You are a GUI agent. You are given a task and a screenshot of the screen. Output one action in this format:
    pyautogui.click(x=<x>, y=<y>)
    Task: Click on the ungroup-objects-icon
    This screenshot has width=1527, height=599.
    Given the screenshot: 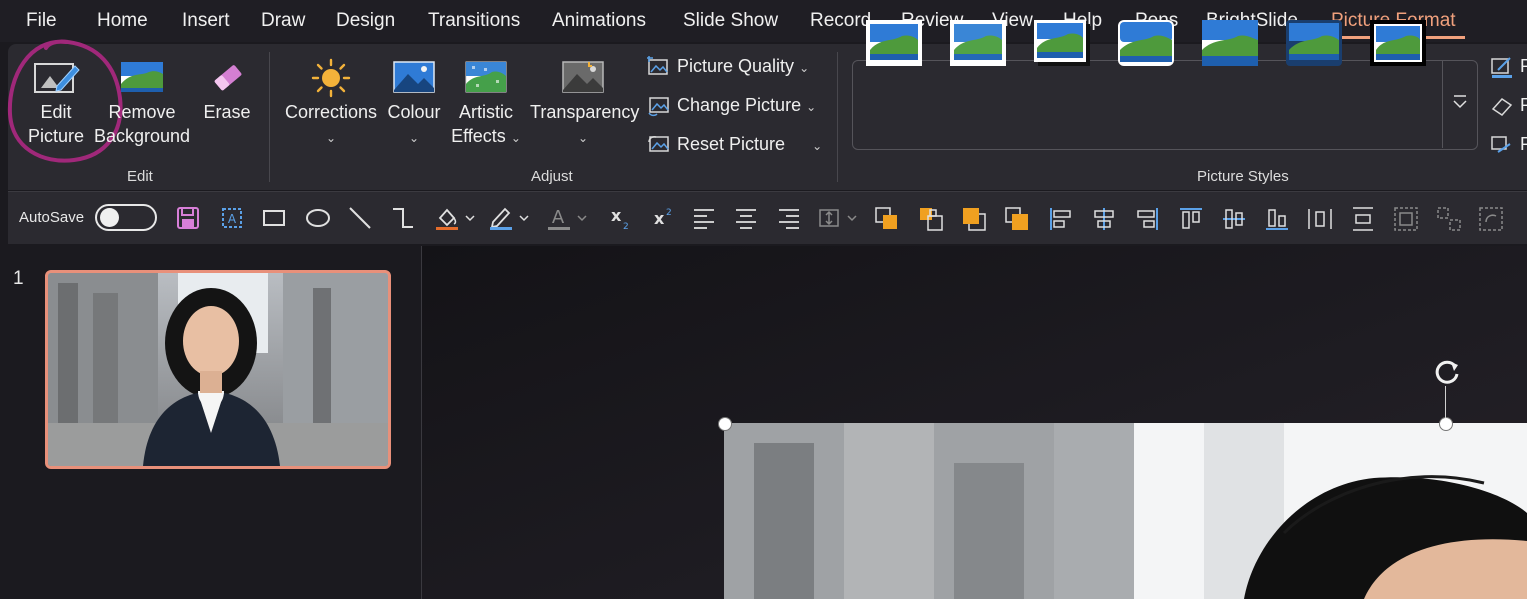 What is the action you would take?
    pyautogui.click(x=1449, y=219)
    